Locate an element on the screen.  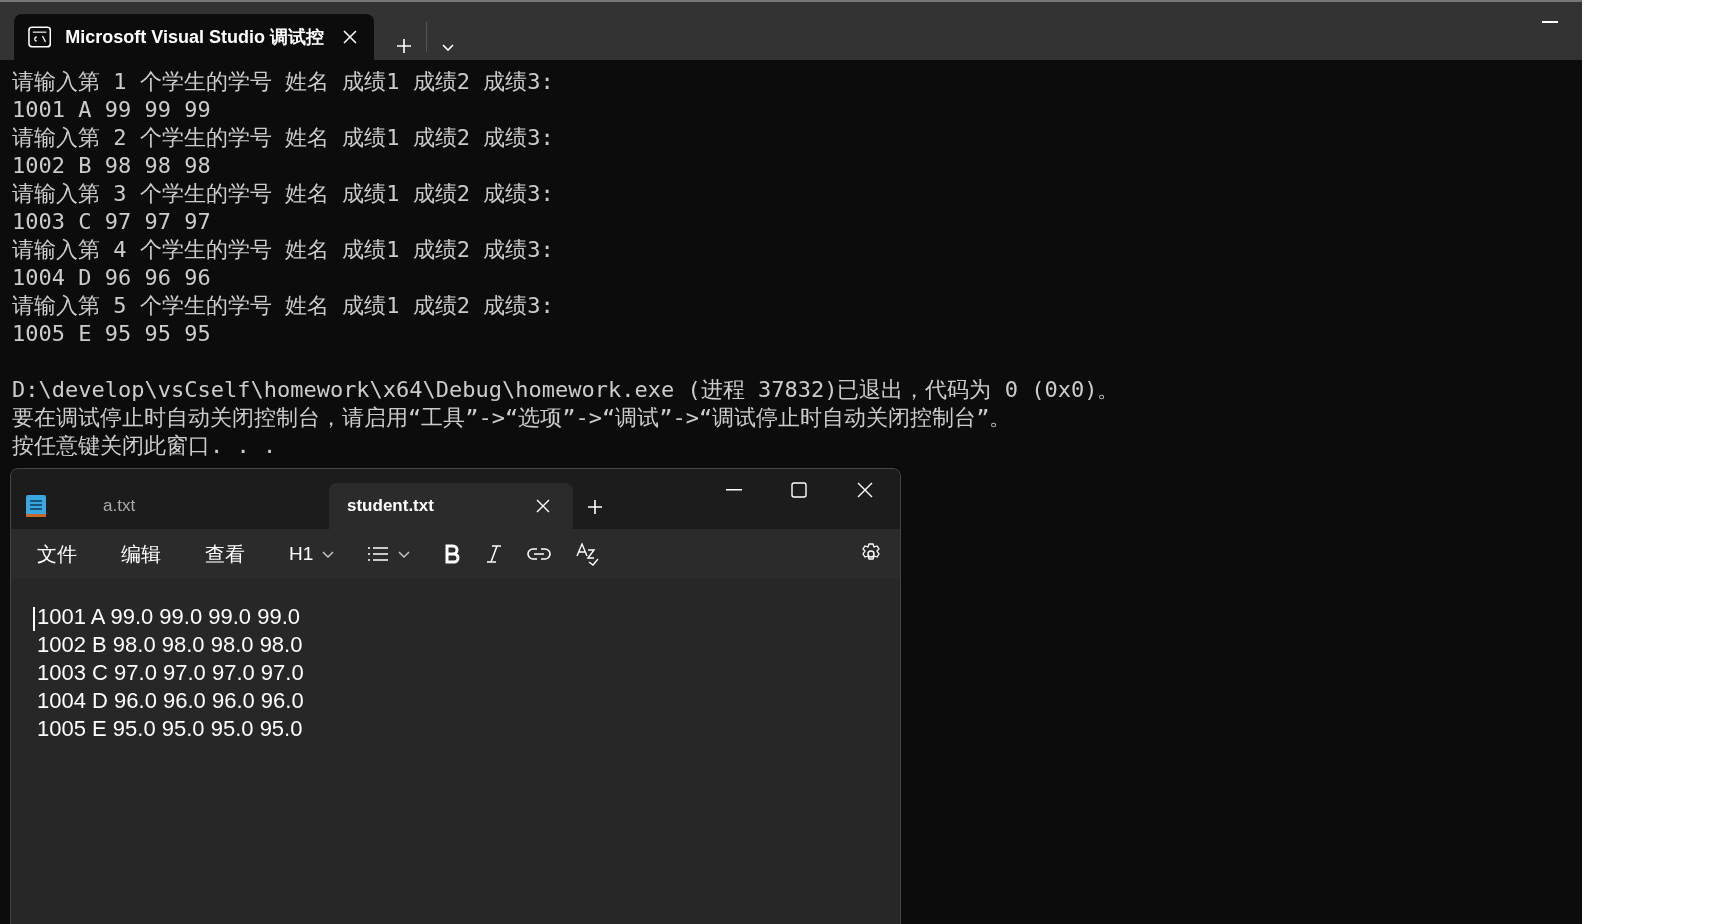
console-line: 请输入第 1 个学生的学号 姓名 成绩1 成绩2 成绩3: is located at coordinates (283, 82).